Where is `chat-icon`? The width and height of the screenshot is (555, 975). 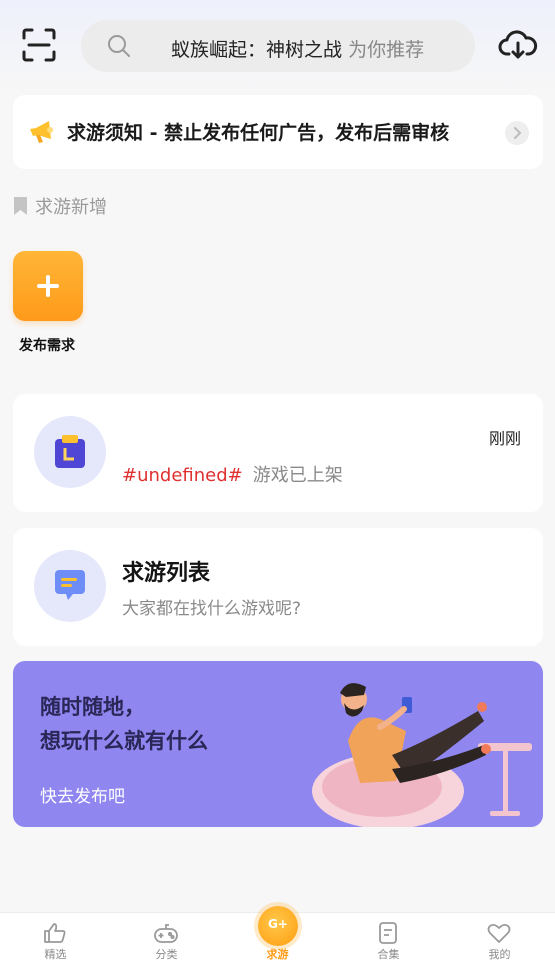
chat-icon is located at coordinates (70, 586).